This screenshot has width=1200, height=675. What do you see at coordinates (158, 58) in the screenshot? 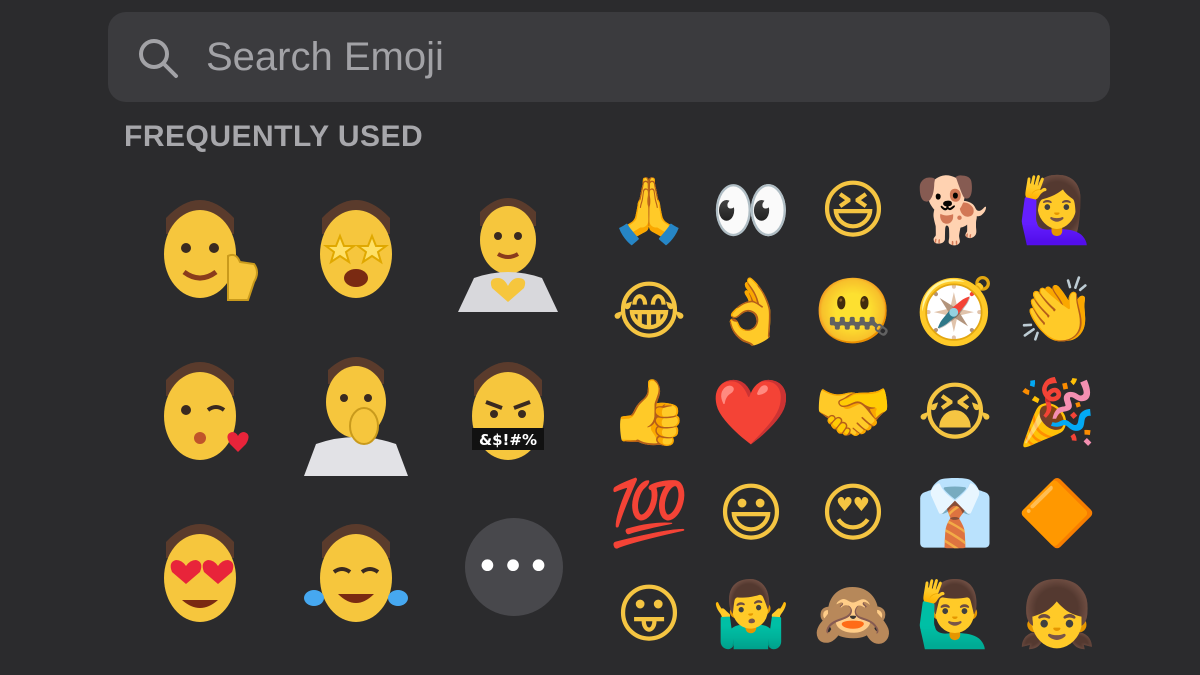
I see `search-icon` at bounding box center [158, 58].